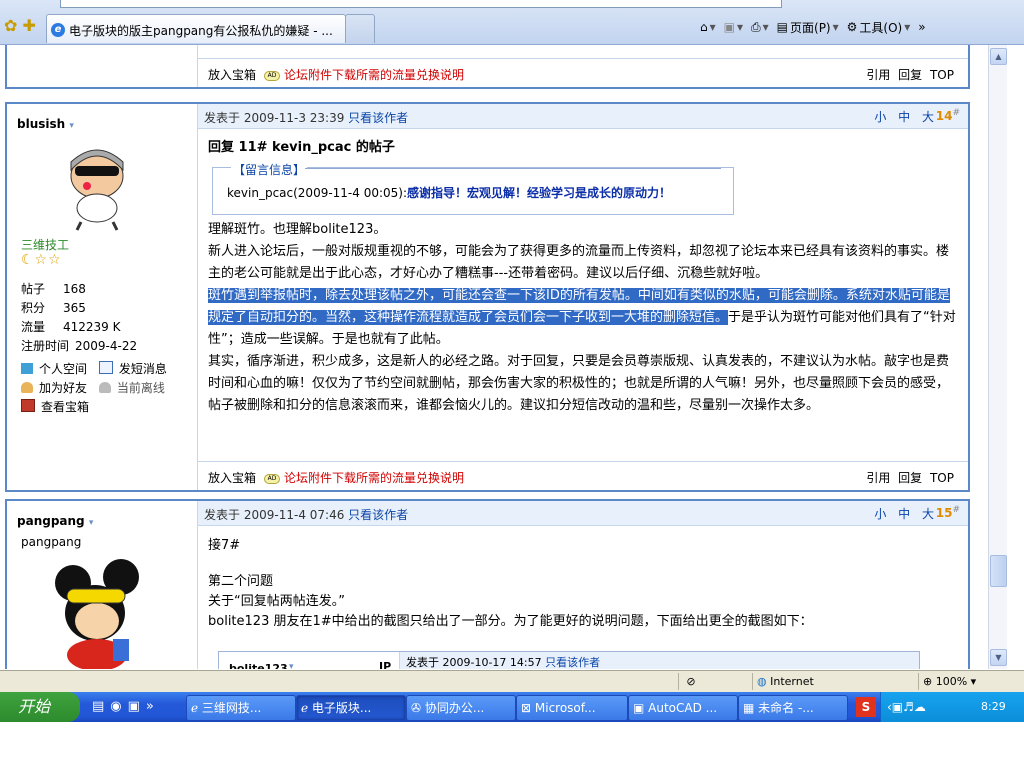  What do you see at coordinates (998, 56) in the screenshot?
I see `scroll-up-icon: ▲` at bounding box center [998, 56].